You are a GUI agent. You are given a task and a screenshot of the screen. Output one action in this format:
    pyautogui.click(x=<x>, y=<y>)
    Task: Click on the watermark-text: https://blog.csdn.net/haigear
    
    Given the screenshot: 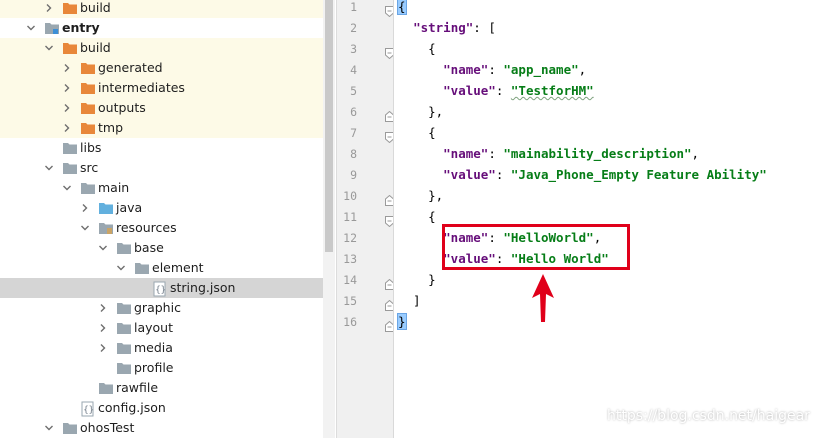 What is the action you would take?
    pyautogui.click(x=708, y=416)
    